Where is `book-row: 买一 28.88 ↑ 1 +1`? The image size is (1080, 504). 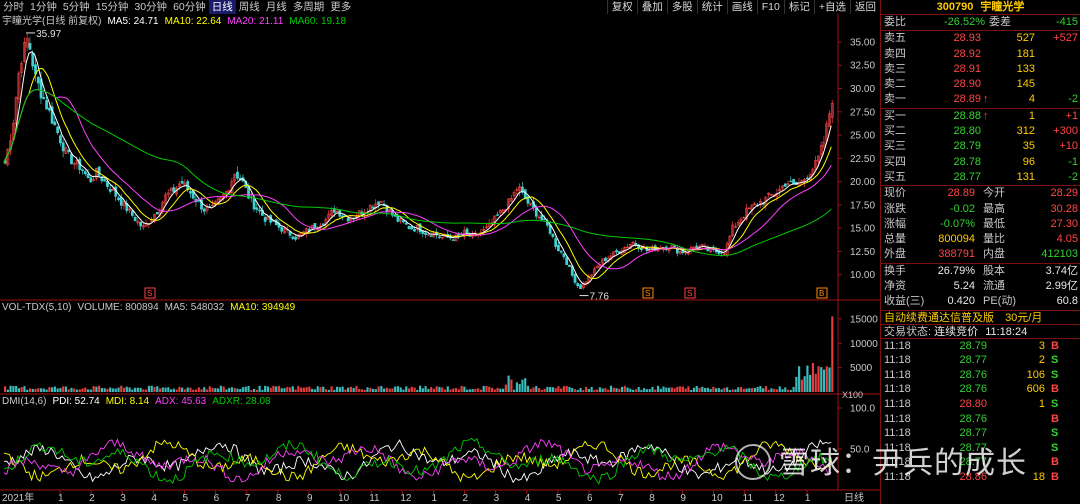 book-row: 买一 28.88 ↑ 1 +1 is located at coordinates (980, 116).